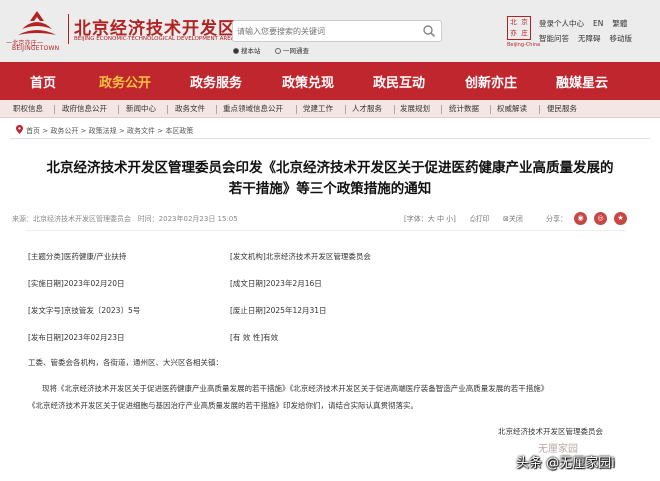 This screenshot has height=481, width=660. What do you see at coordinates (550, 431) in the screenshot?
I see `signature: 北京经济技术开发区管理委员会` at bounding box center [550, 431].